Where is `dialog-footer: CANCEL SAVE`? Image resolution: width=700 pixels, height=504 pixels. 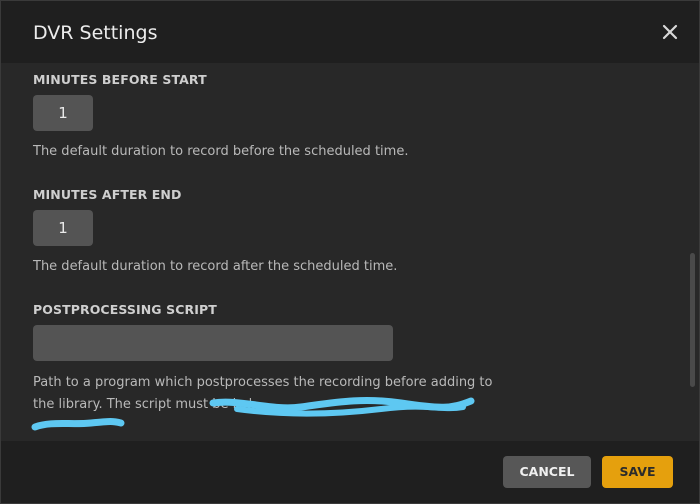
dialog-footer: CANCEL SAVE is located at coordinates (350, 472).